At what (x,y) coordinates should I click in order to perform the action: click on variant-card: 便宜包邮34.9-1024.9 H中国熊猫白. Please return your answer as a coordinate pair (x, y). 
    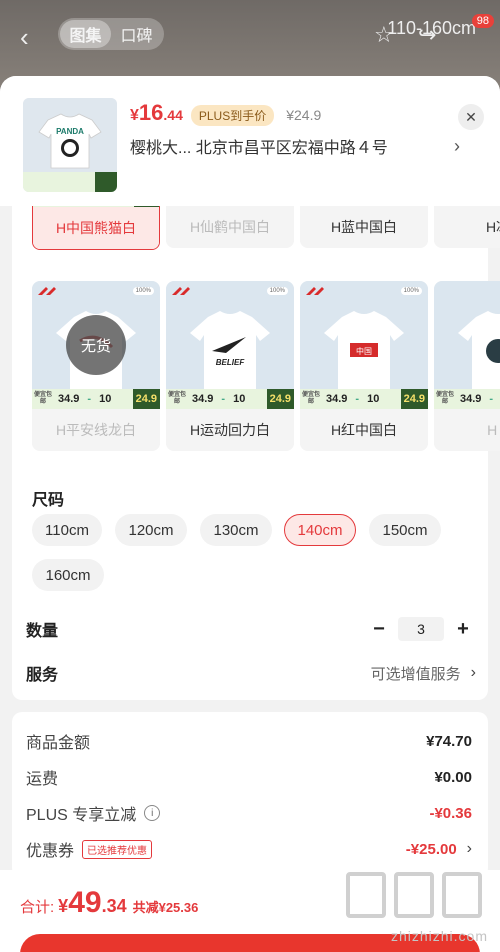
    Looking at the image, I should click on (96, 228).